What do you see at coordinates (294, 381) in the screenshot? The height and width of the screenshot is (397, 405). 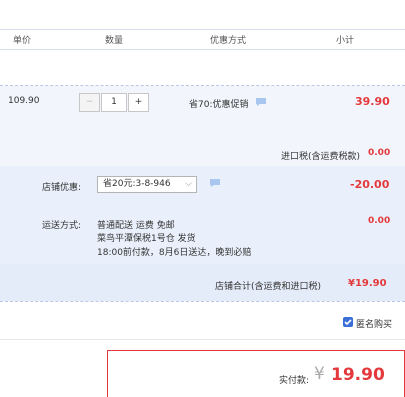 I see `payment-label: 实付款:` at bounding box center [294, 381].